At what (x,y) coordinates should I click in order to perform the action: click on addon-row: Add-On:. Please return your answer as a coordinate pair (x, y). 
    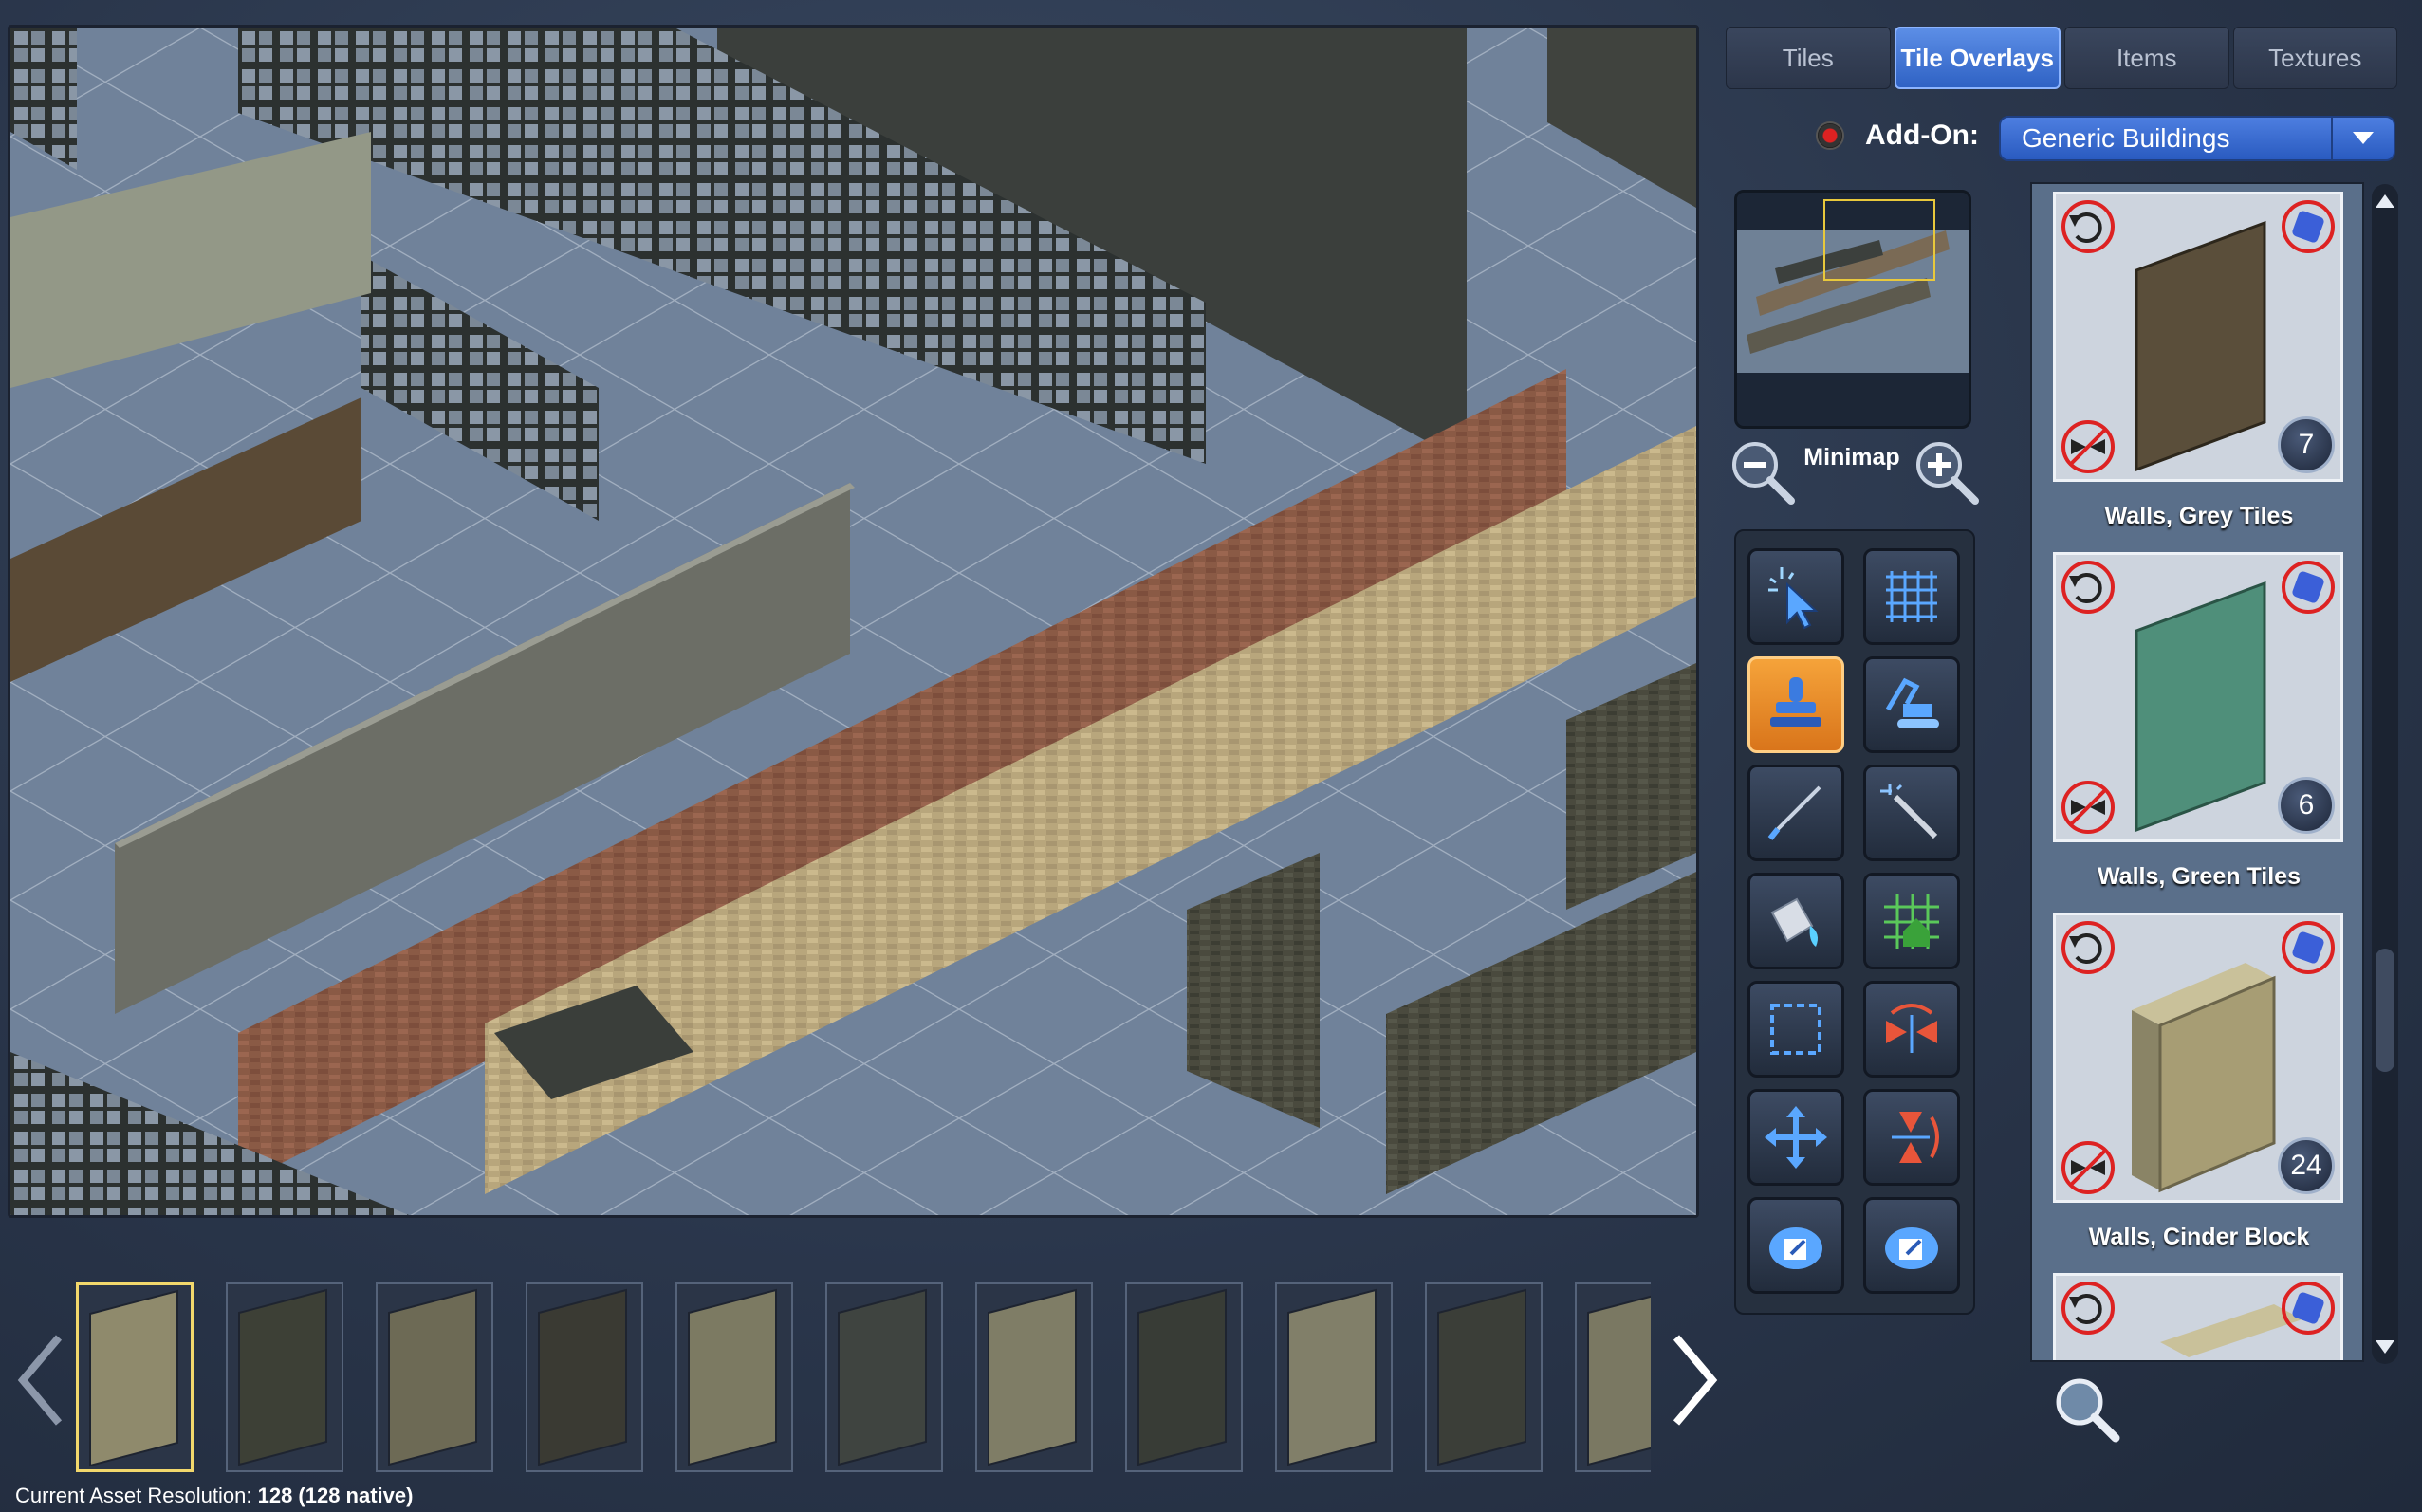
    Looking at the image, I should click on (1897, 135).